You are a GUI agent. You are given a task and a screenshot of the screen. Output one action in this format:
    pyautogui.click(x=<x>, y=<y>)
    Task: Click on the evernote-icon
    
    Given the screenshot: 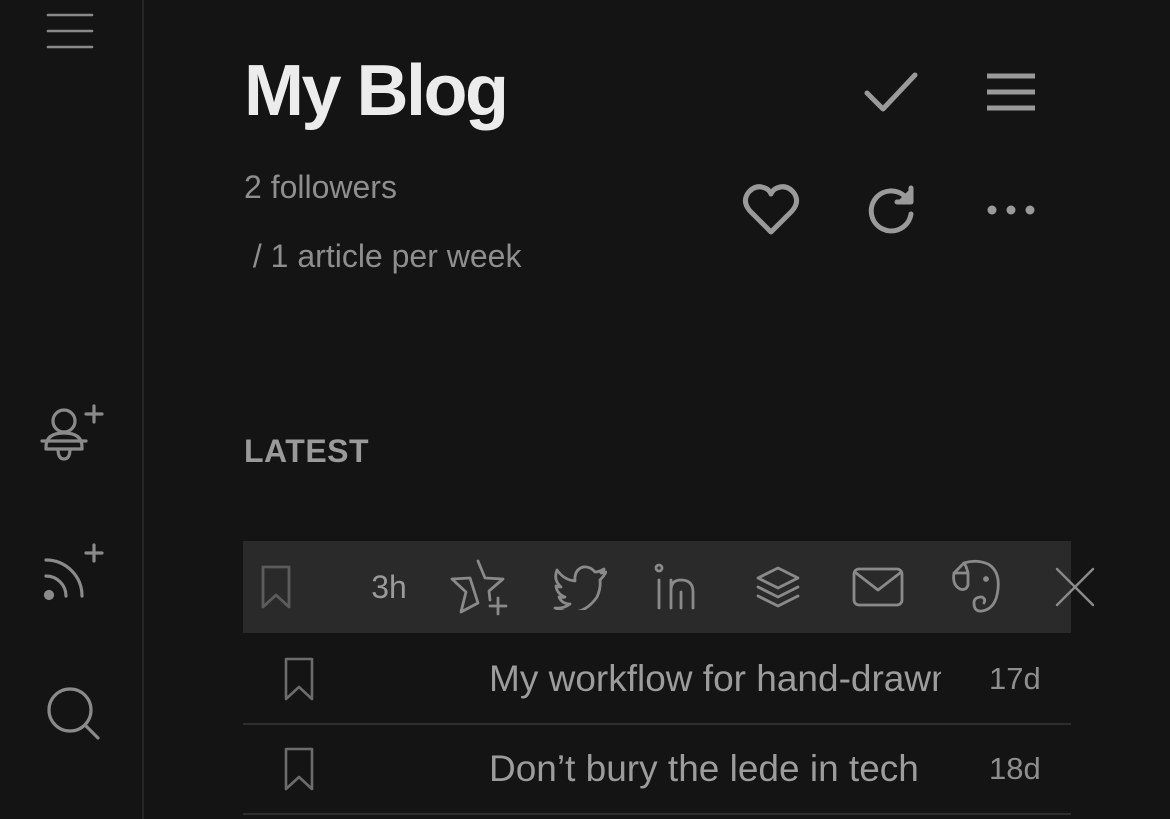 What is the action you would take?
    pyautogui.click(x=976, y=587)
    